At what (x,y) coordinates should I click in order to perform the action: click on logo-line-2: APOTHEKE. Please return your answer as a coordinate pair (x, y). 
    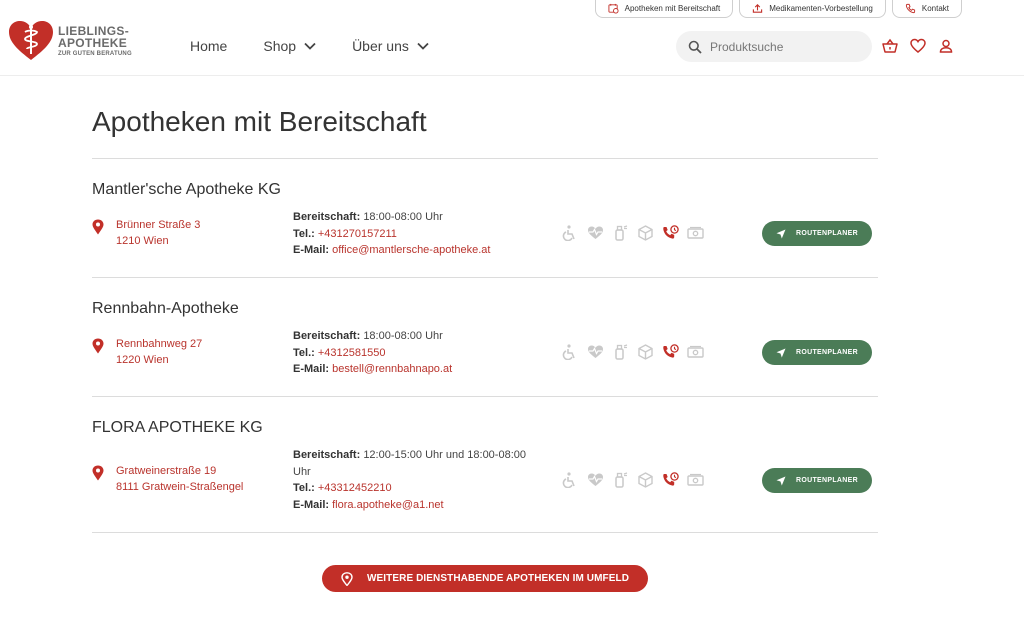
    Looking at the image, I should click on (93, 43).